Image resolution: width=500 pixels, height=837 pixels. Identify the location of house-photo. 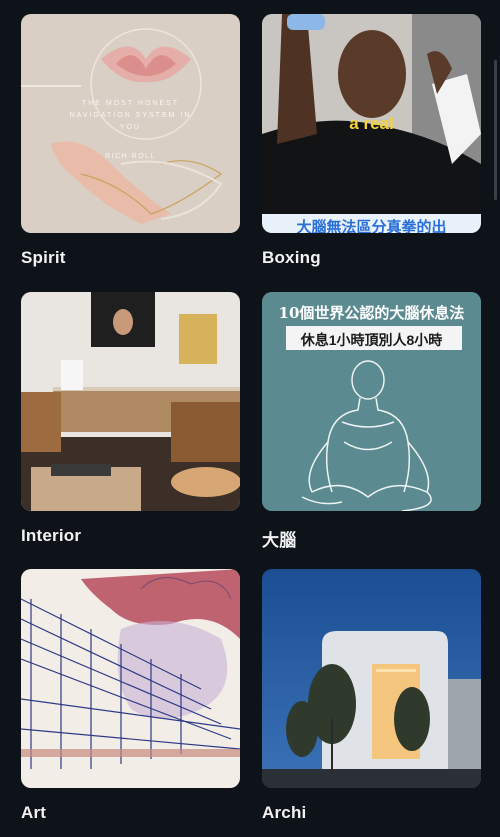
(371, 678).